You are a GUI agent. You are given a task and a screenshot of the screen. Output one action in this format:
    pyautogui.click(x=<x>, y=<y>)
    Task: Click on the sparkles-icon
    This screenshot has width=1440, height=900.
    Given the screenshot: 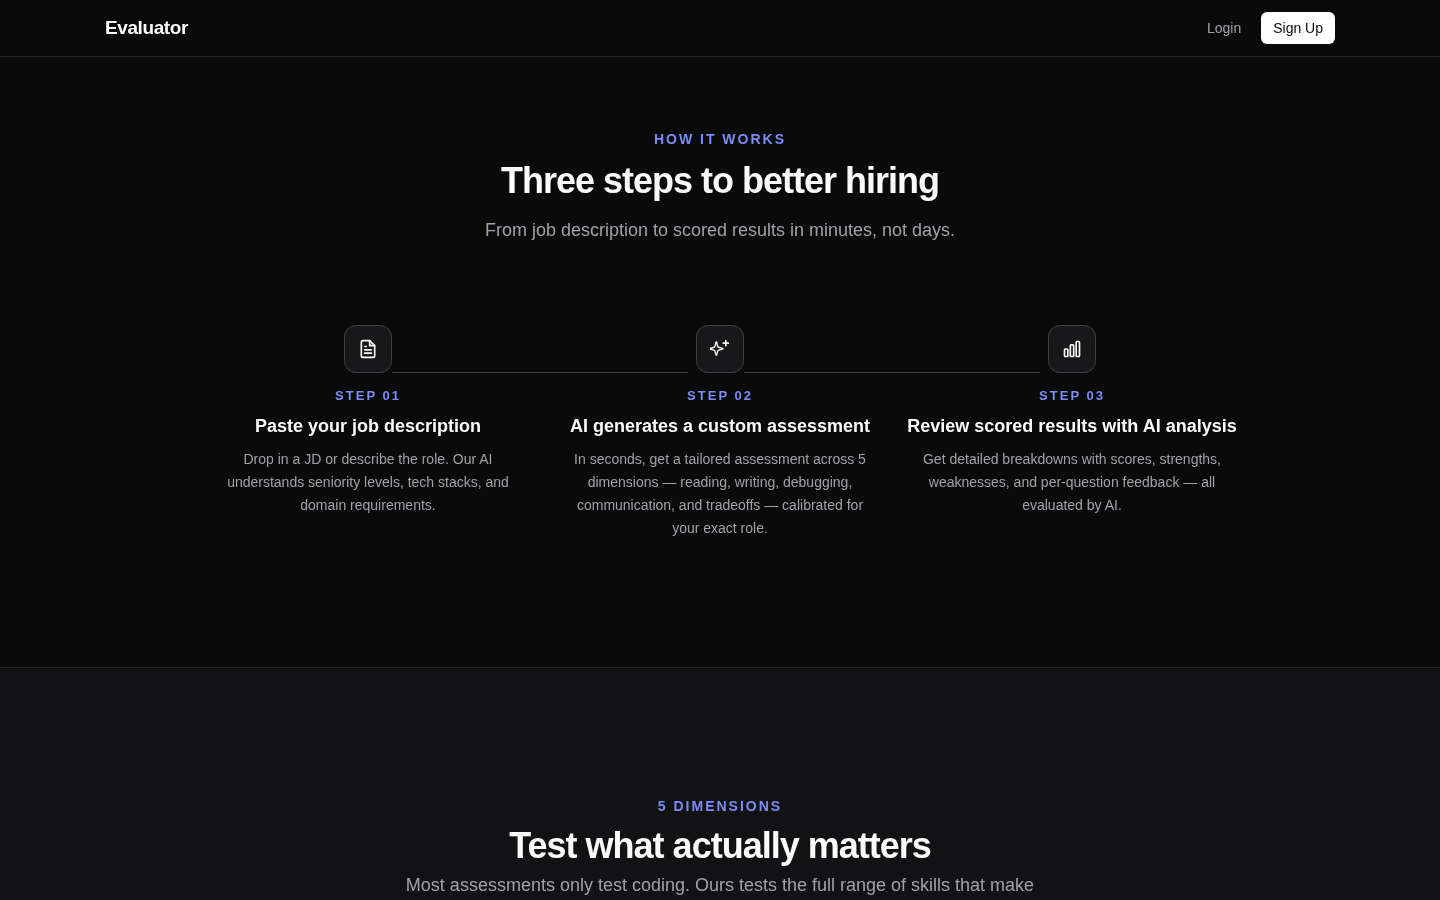 What is the action you would take?
    pyautogui.click(x=720, y=349)
    